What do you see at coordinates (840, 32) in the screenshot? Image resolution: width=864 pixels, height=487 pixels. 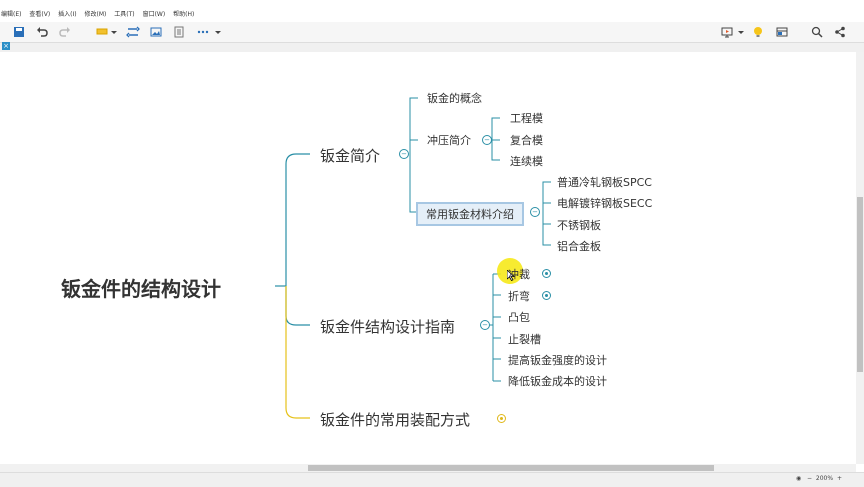 I see `share-icon` at bounding box center [840, 32].